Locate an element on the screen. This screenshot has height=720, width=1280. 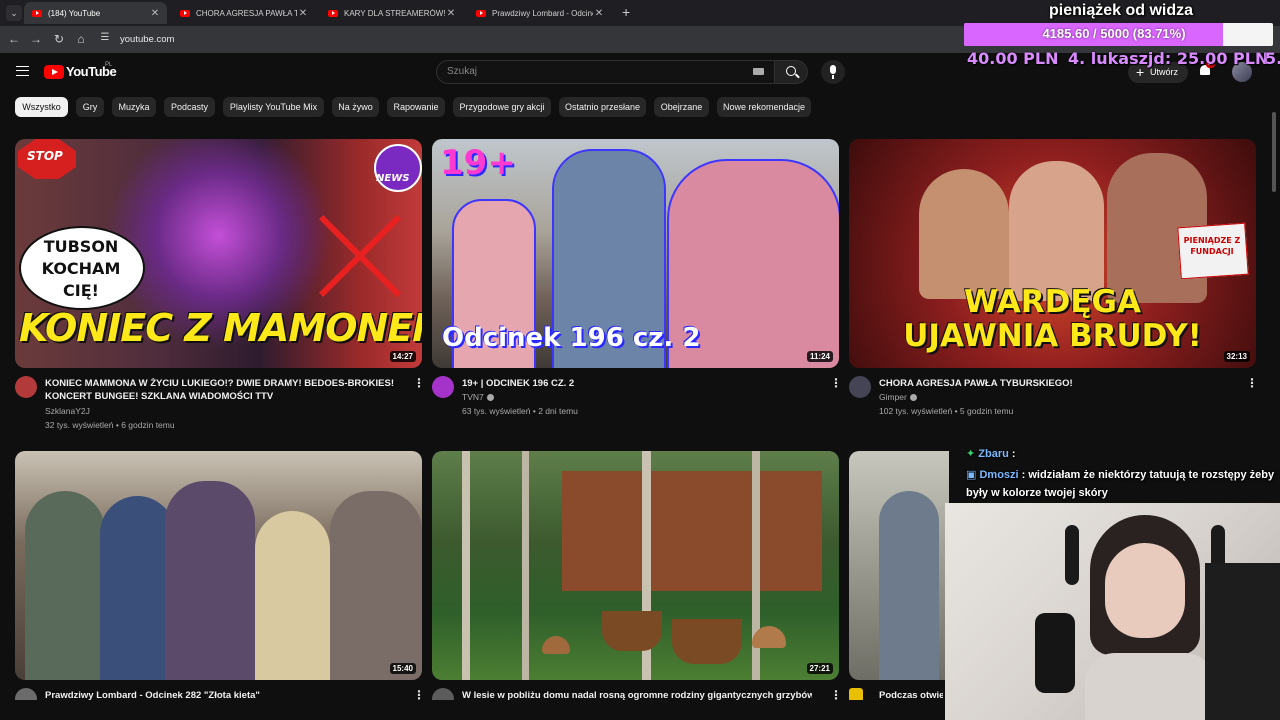
donation-goal-bar: 4185.60 / 5000 (83.71%) is located at coordinates (1118, 34).